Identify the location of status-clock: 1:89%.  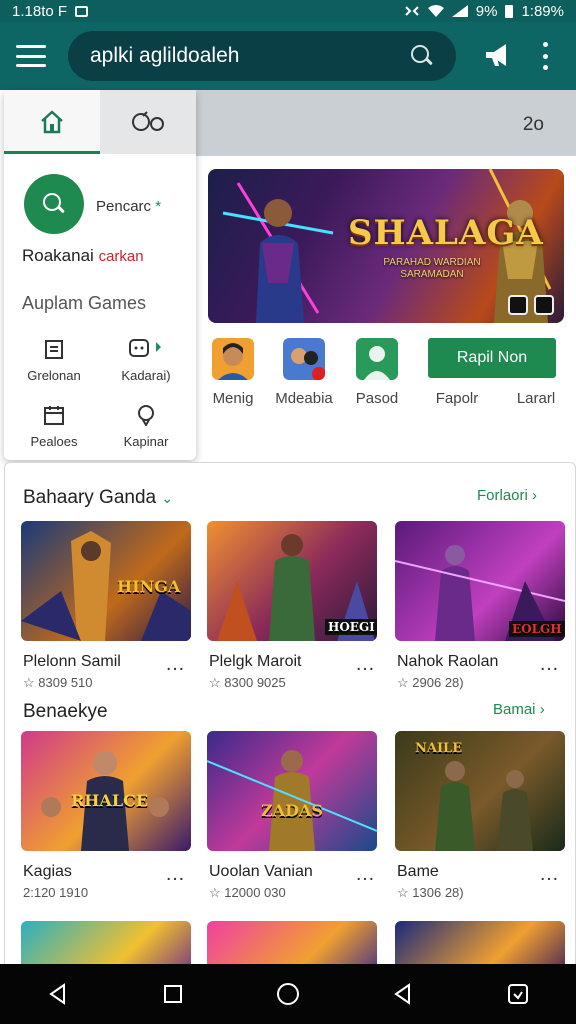
(542, 11).